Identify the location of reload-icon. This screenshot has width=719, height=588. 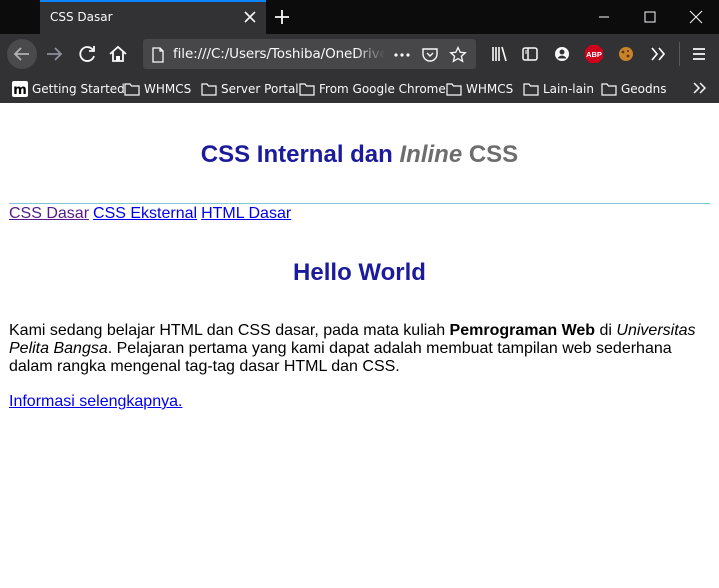
(87, 54).